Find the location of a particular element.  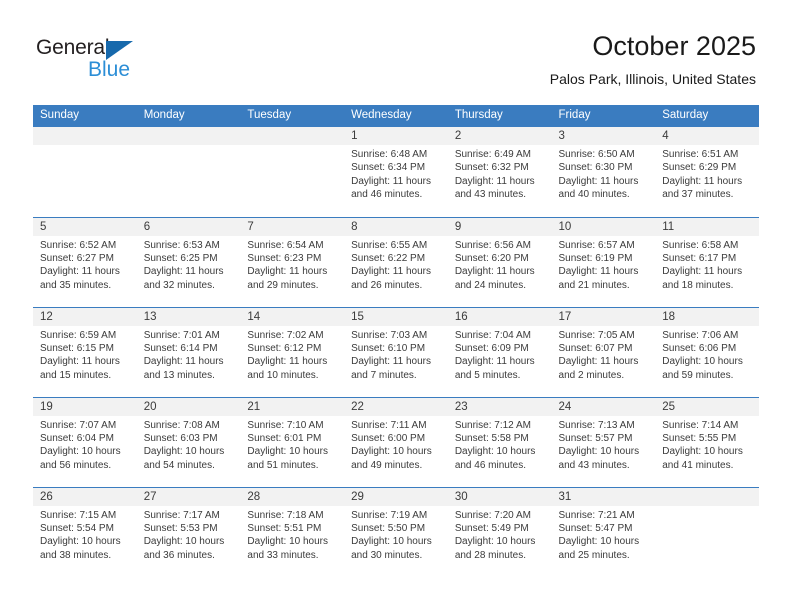

day-number: 19 is located at coordinates (85, 406).